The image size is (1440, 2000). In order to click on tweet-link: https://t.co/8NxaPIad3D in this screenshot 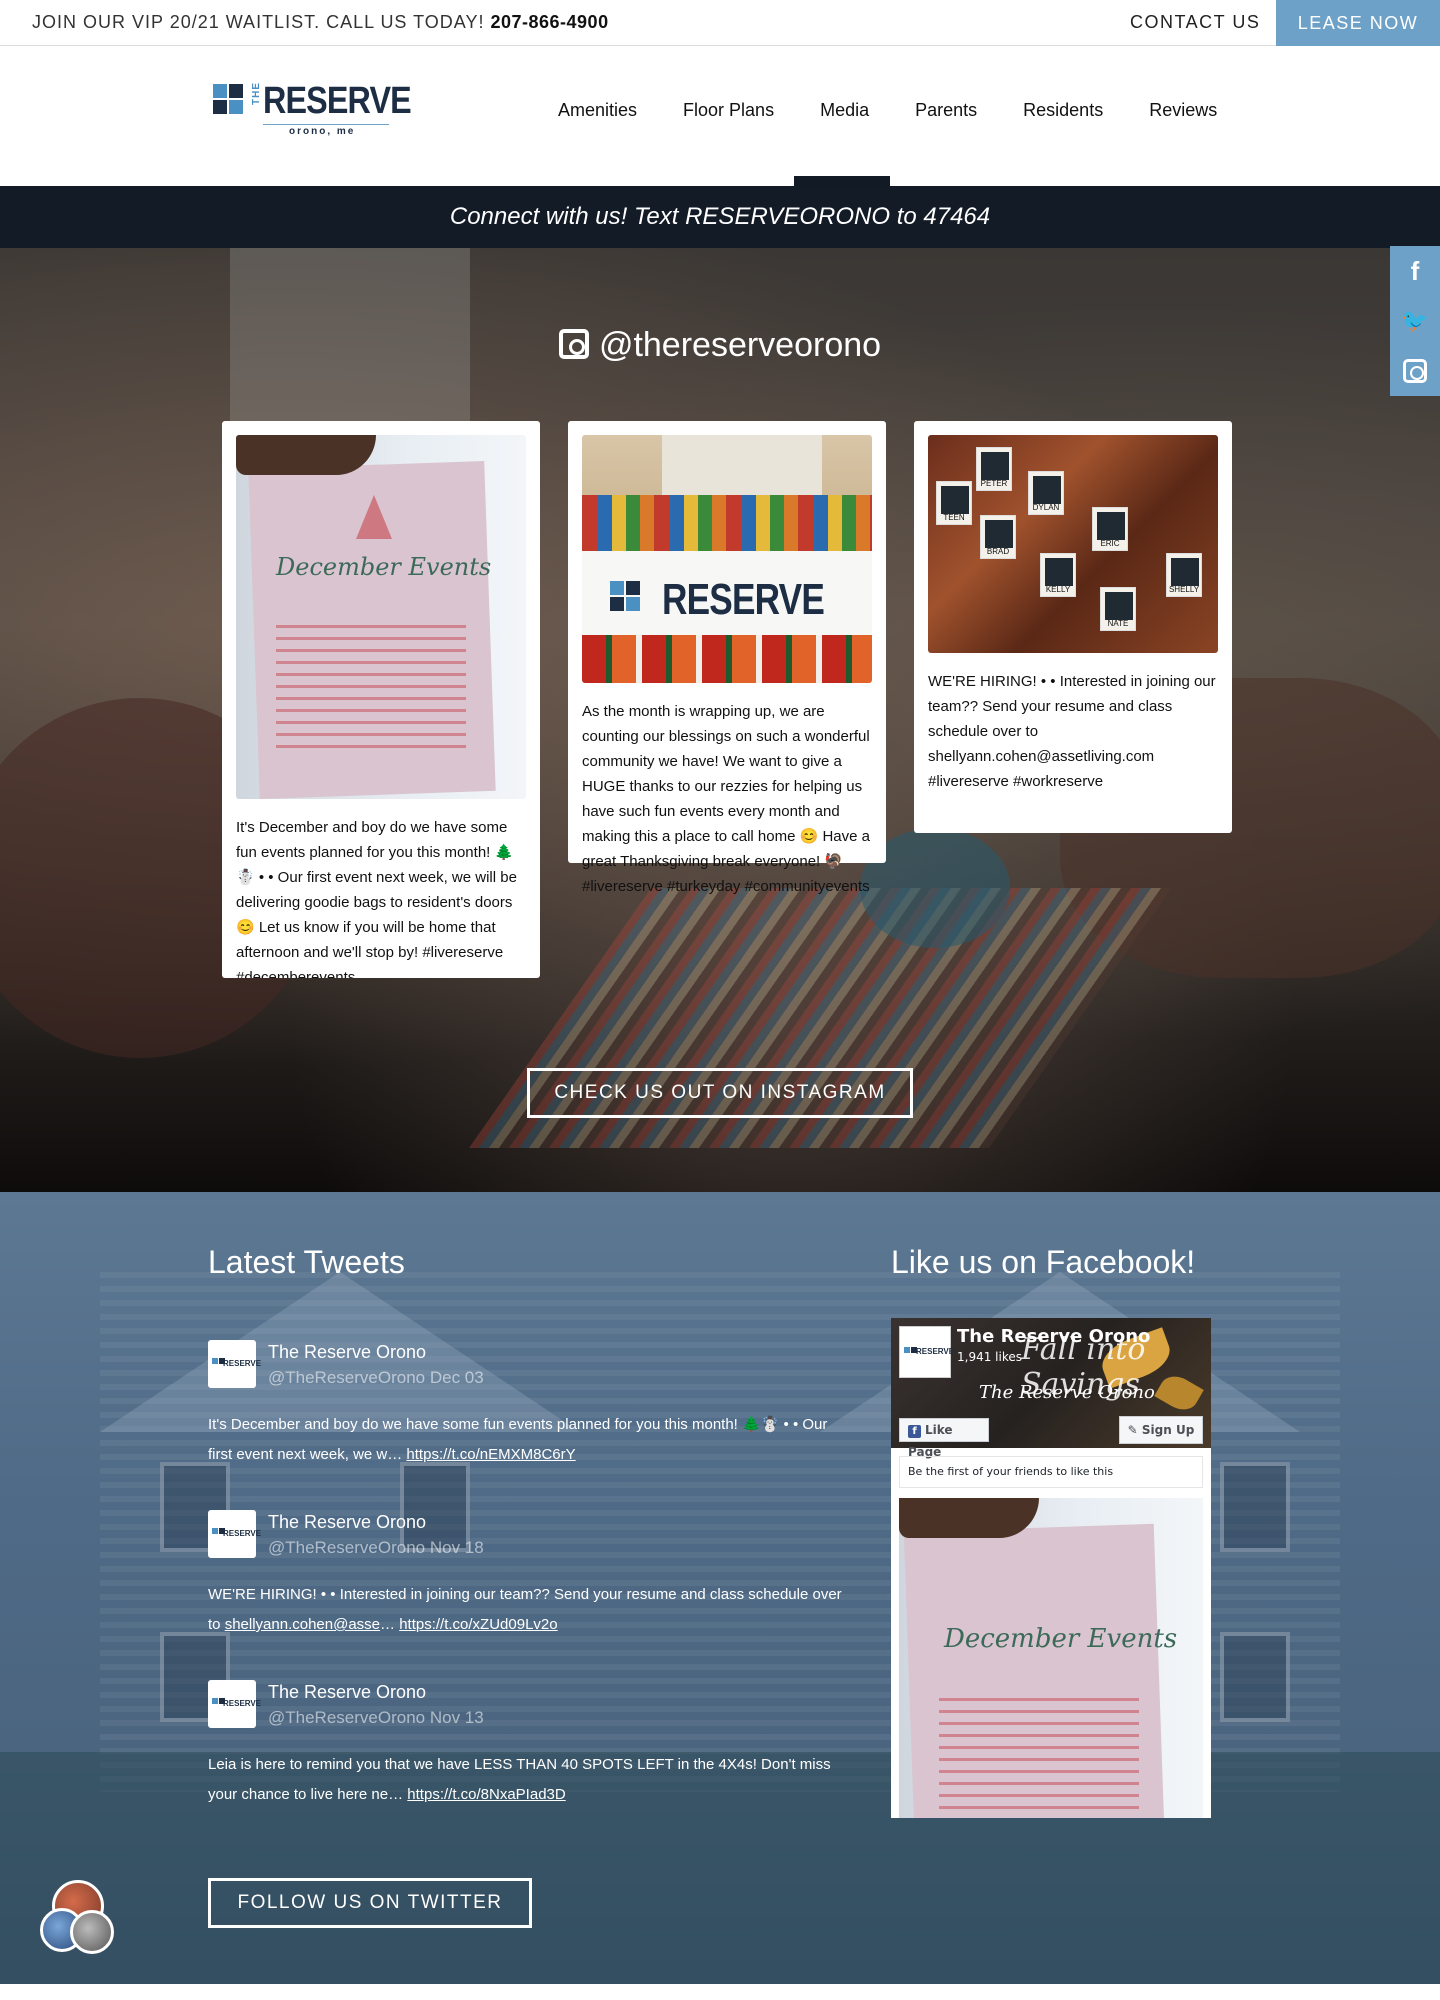, I will do `click(486, 1794)`.